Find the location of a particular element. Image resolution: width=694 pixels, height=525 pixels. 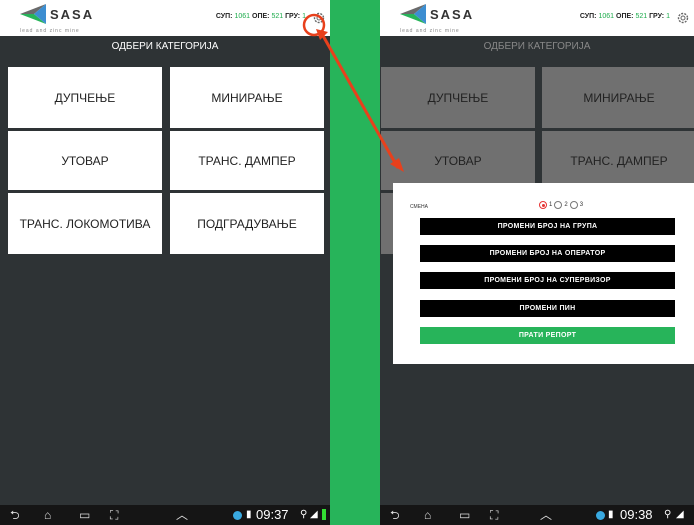

change-operator-button: ПРОМЕНИ БРОЈ НА ОПЕРАТОР is located at coordinates (547, 253).